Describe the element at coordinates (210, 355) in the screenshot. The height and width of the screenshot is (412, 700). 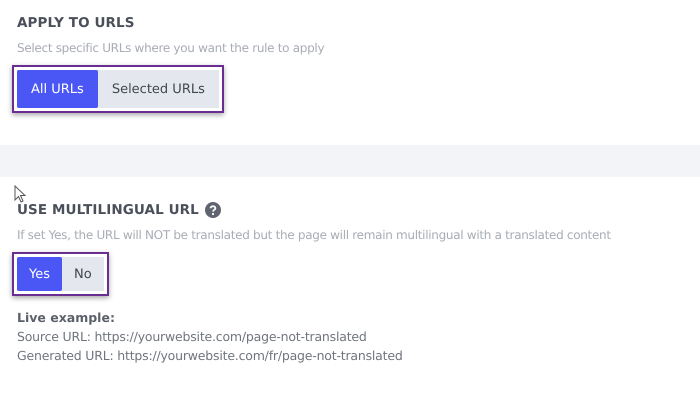
I see `example-line: Generated URL: https://yourwebsite.com/fr/page-not-translated` at that location.